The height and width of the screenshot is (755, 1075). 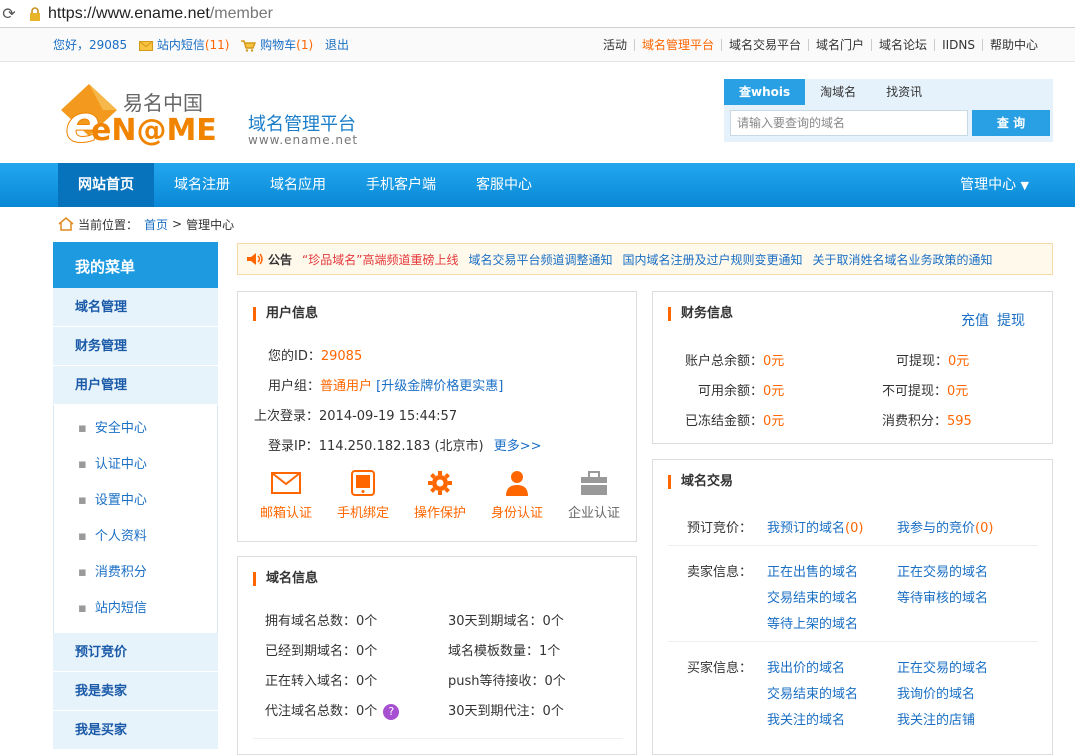 What do you see at coordinates (806, 666) in the screenshot?
I see `my-offers-link: 我出价的域名` at bounding box center [806, 666].